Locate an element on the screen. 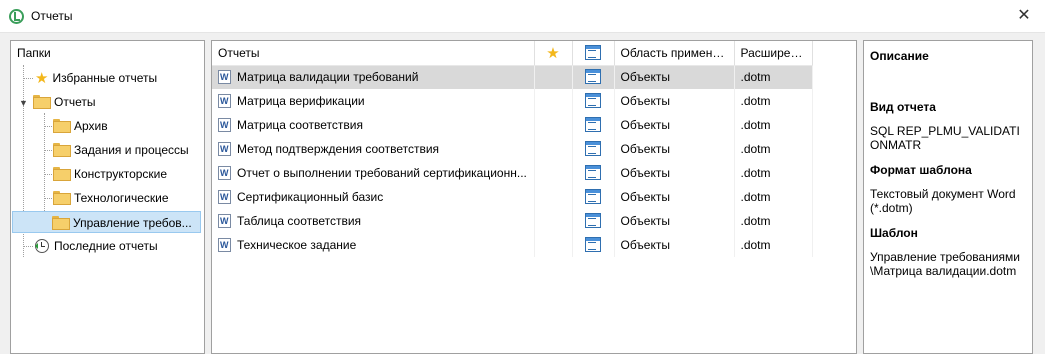 The height and width of the screenshot is (354, 1045). folder-technology: Технологические is located at coordinates (111, 198).